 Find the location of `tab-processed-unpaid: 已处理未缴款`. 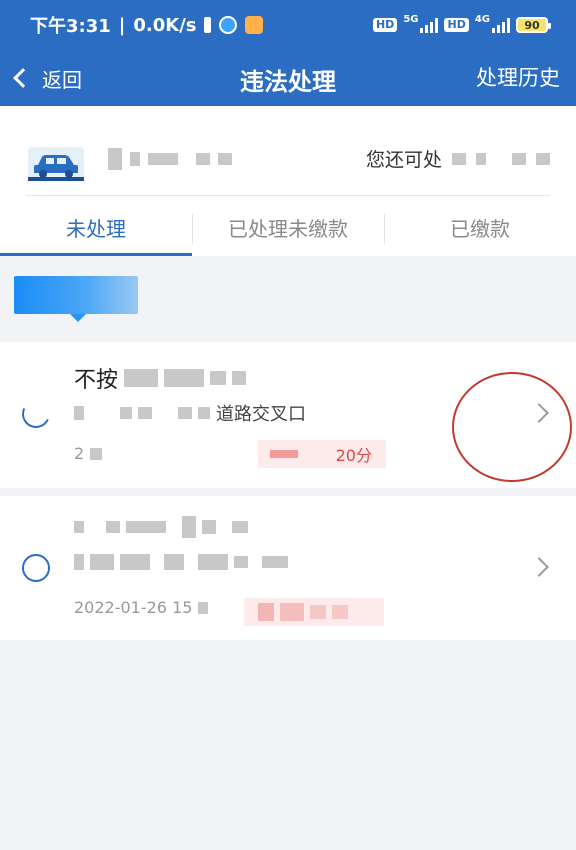

tab-processed-unpaid: 已处理未缴款 is located at coordinates (288, 229).